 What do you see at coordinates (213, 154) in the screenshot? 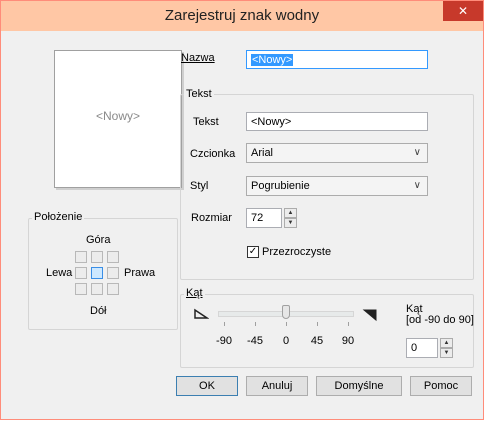
I see `font-label: Czcionka` at bounding box center [213, 154].